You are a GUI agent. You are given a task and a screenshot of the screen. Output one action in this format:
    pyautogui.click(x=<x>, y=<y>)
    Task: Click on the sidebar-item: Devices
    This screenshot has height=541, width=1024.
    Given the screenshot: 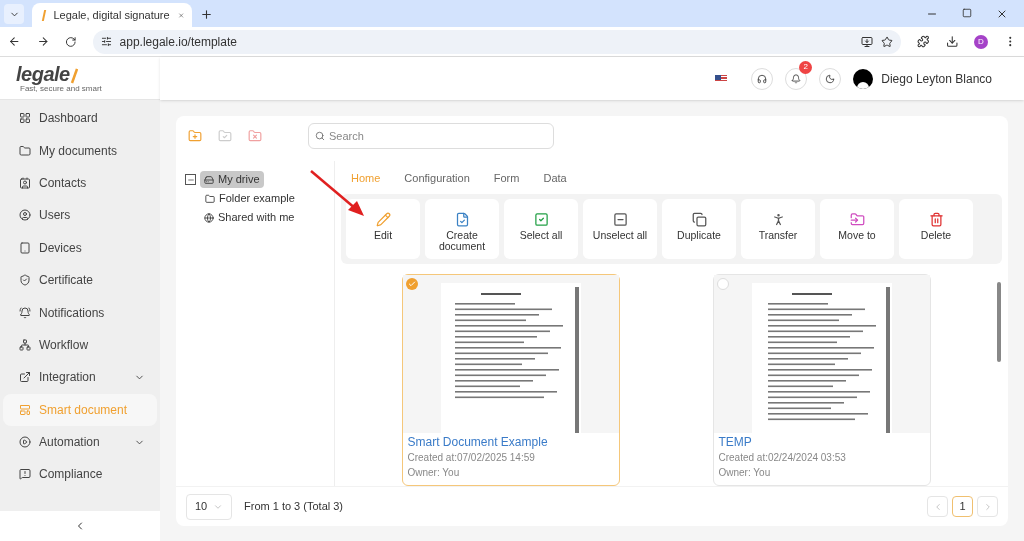 What is the action you would take?
    pyautogui.click(x=80, y=247)
    